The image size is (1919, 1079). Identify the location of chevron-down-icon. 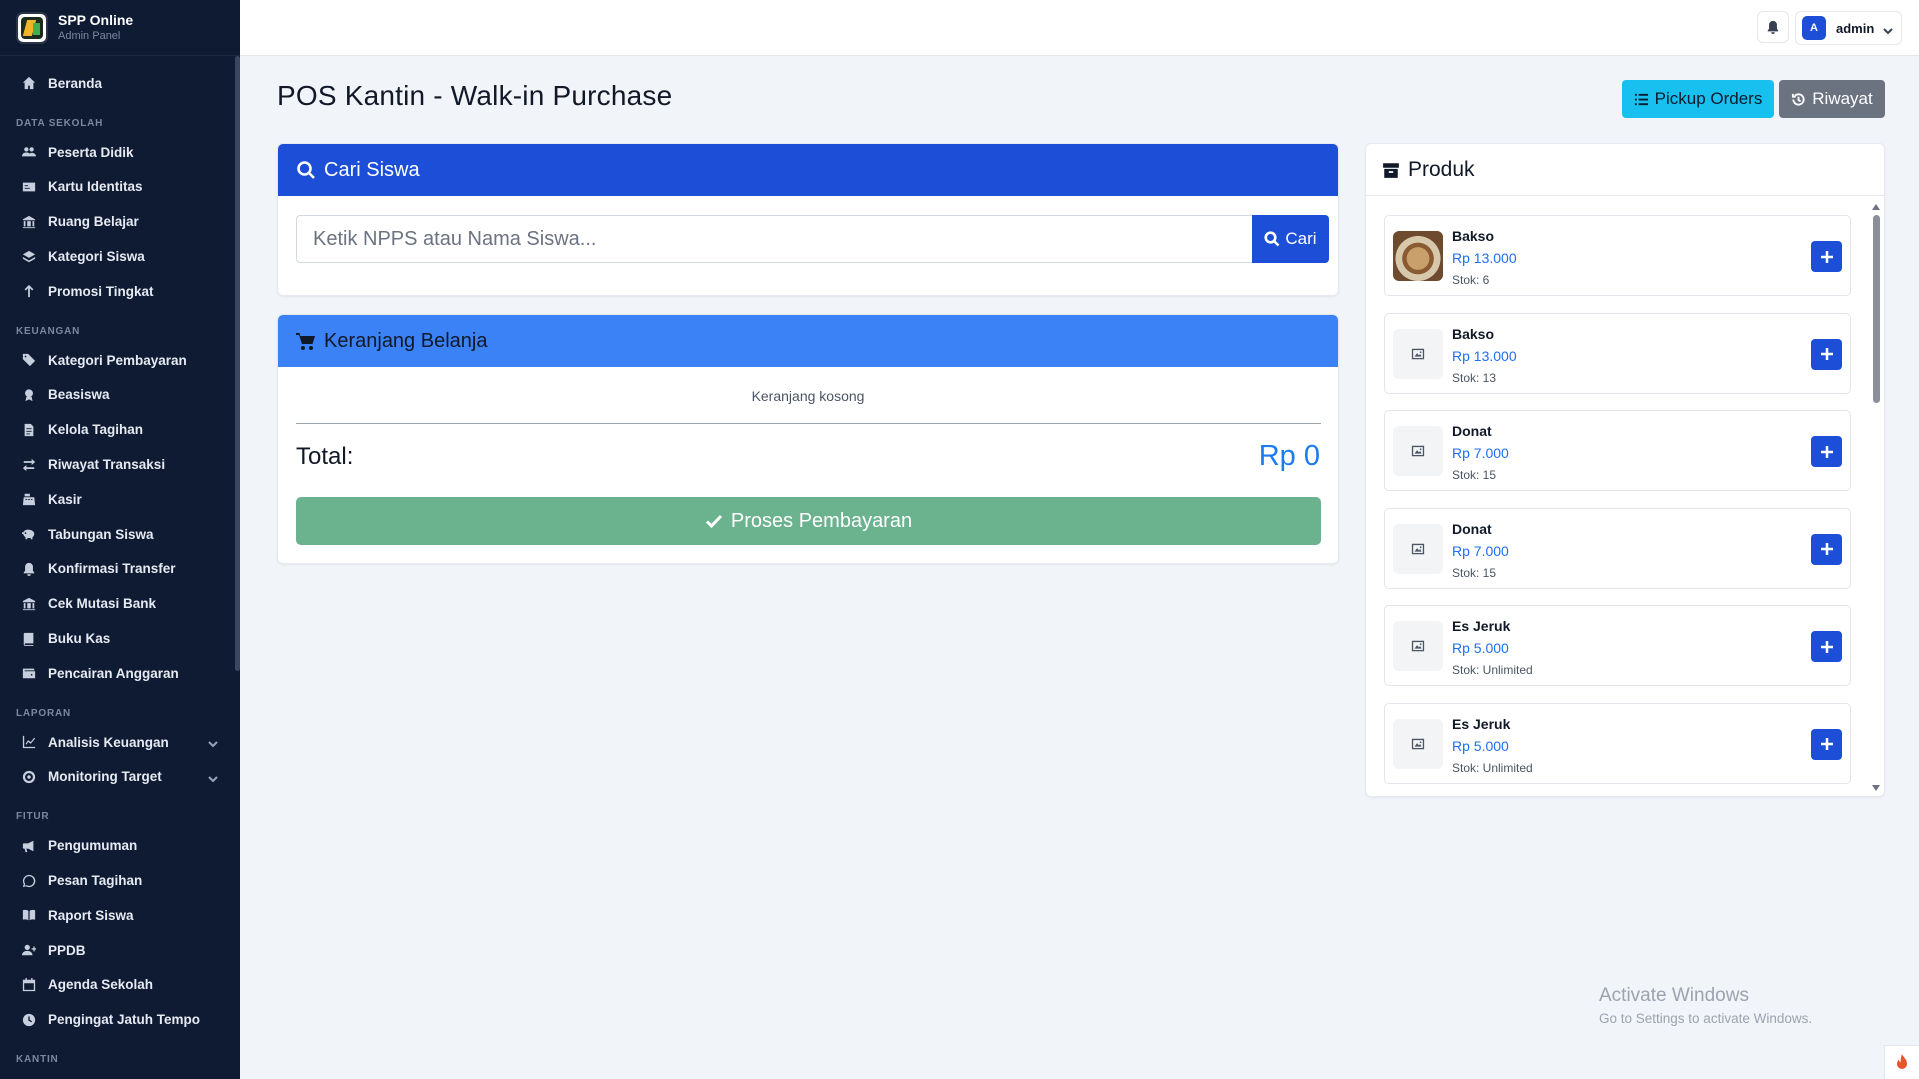
(213, 742).